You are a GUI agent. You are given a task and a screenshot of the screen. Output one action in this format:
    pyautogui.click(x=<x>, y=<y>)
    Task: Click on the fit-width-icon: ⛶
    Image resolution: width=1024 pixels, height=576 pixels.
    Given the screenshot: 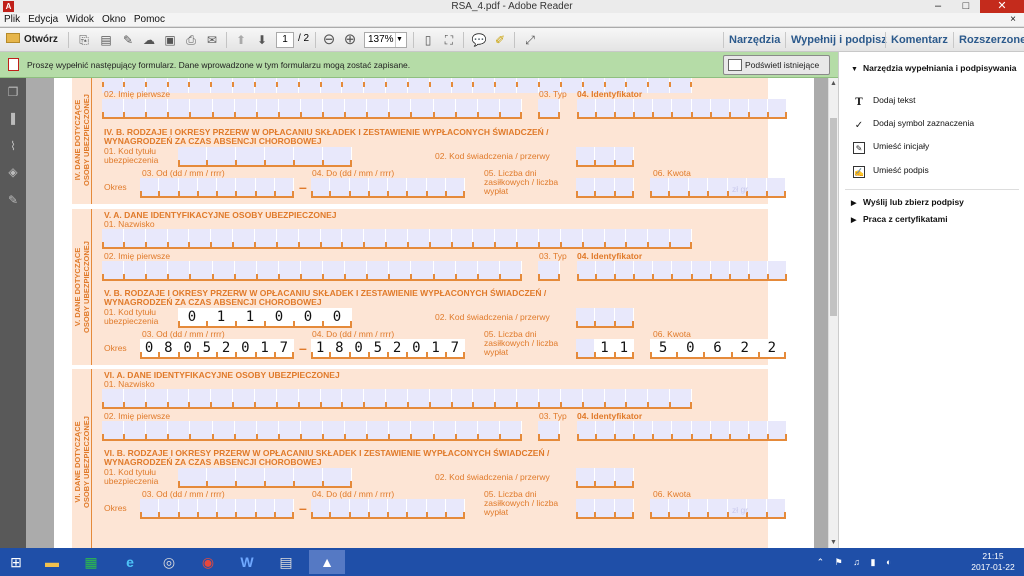 What is the action you would take?
    pyautogui.click(x=449, y=40)
    